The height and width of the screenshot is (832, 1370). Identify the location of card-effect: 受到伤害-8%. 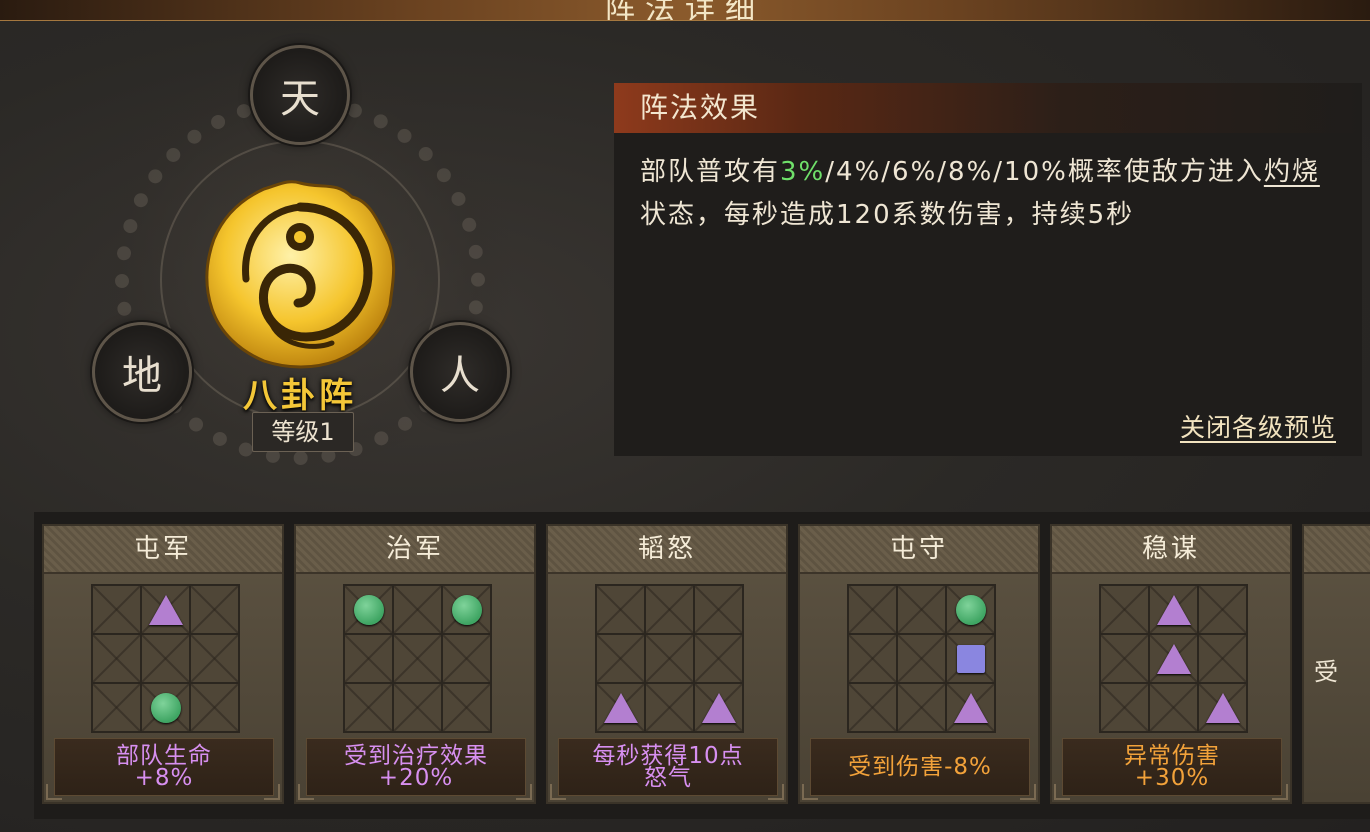
(920, 767).